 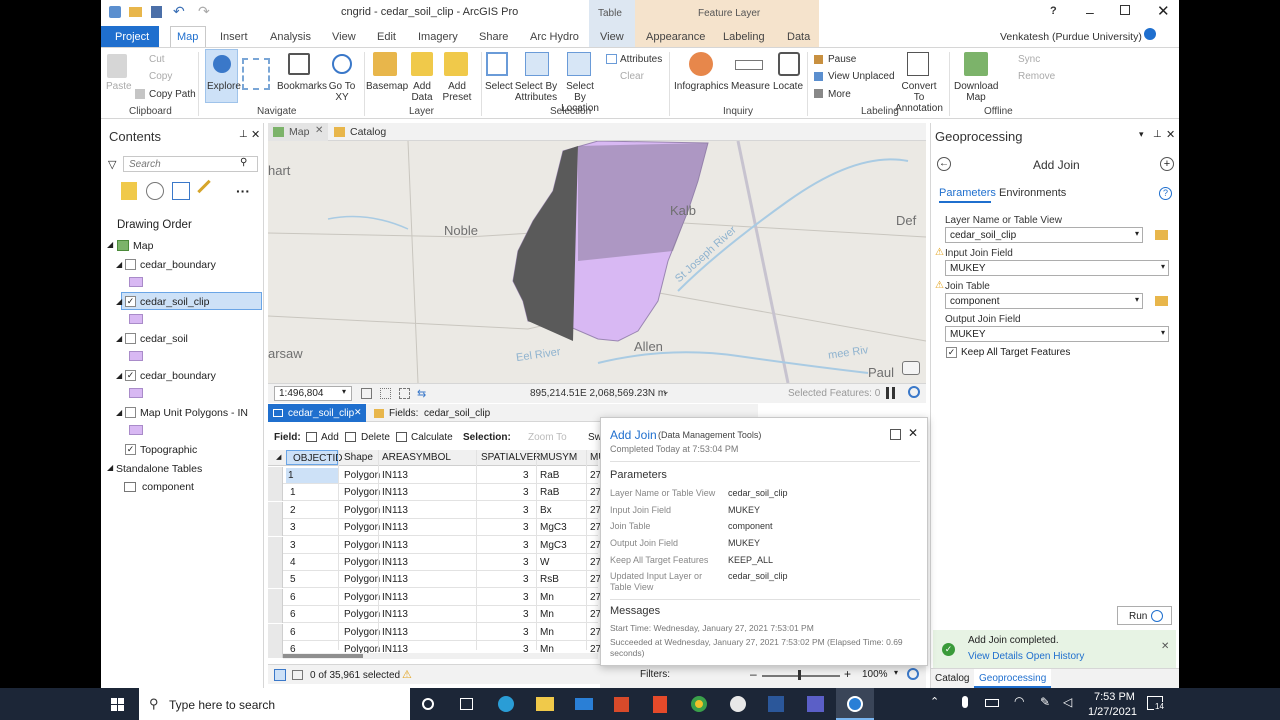 I want to click on locate-icon, so click(x=789, y=64).